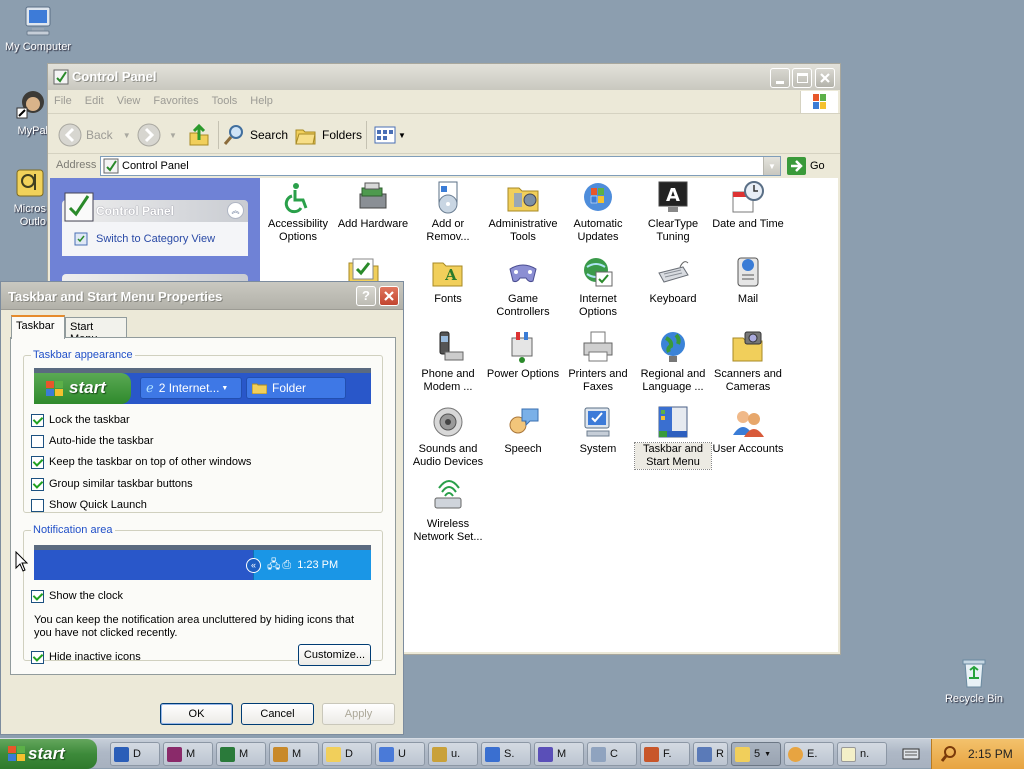  I want to click on cancel-button: Cancel, so click(277, 714).